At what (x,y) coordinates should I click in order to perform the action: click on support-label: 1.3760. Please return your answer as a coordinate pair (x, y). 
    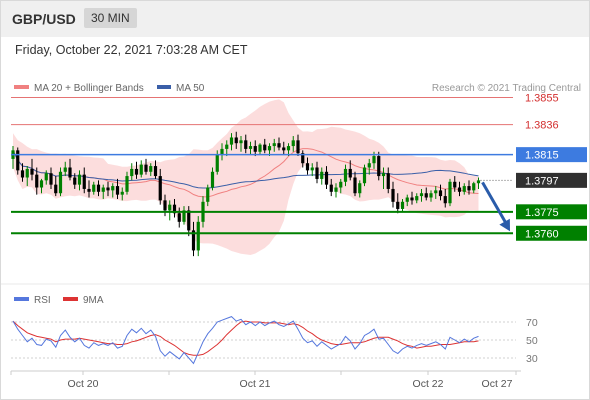
    Looking at the image, I should click on (542, 234).